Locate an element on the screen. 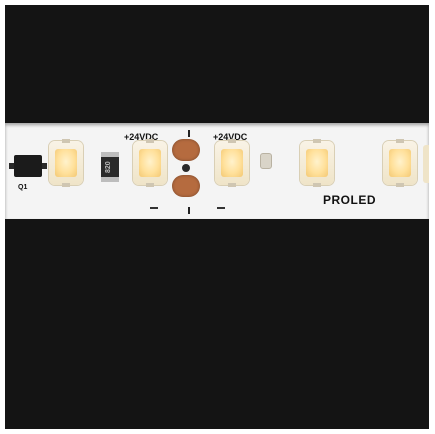 Image resolution: width=435 pixels, height=434 pixels. component-label: Q1 is located at coordinates (23, 187).